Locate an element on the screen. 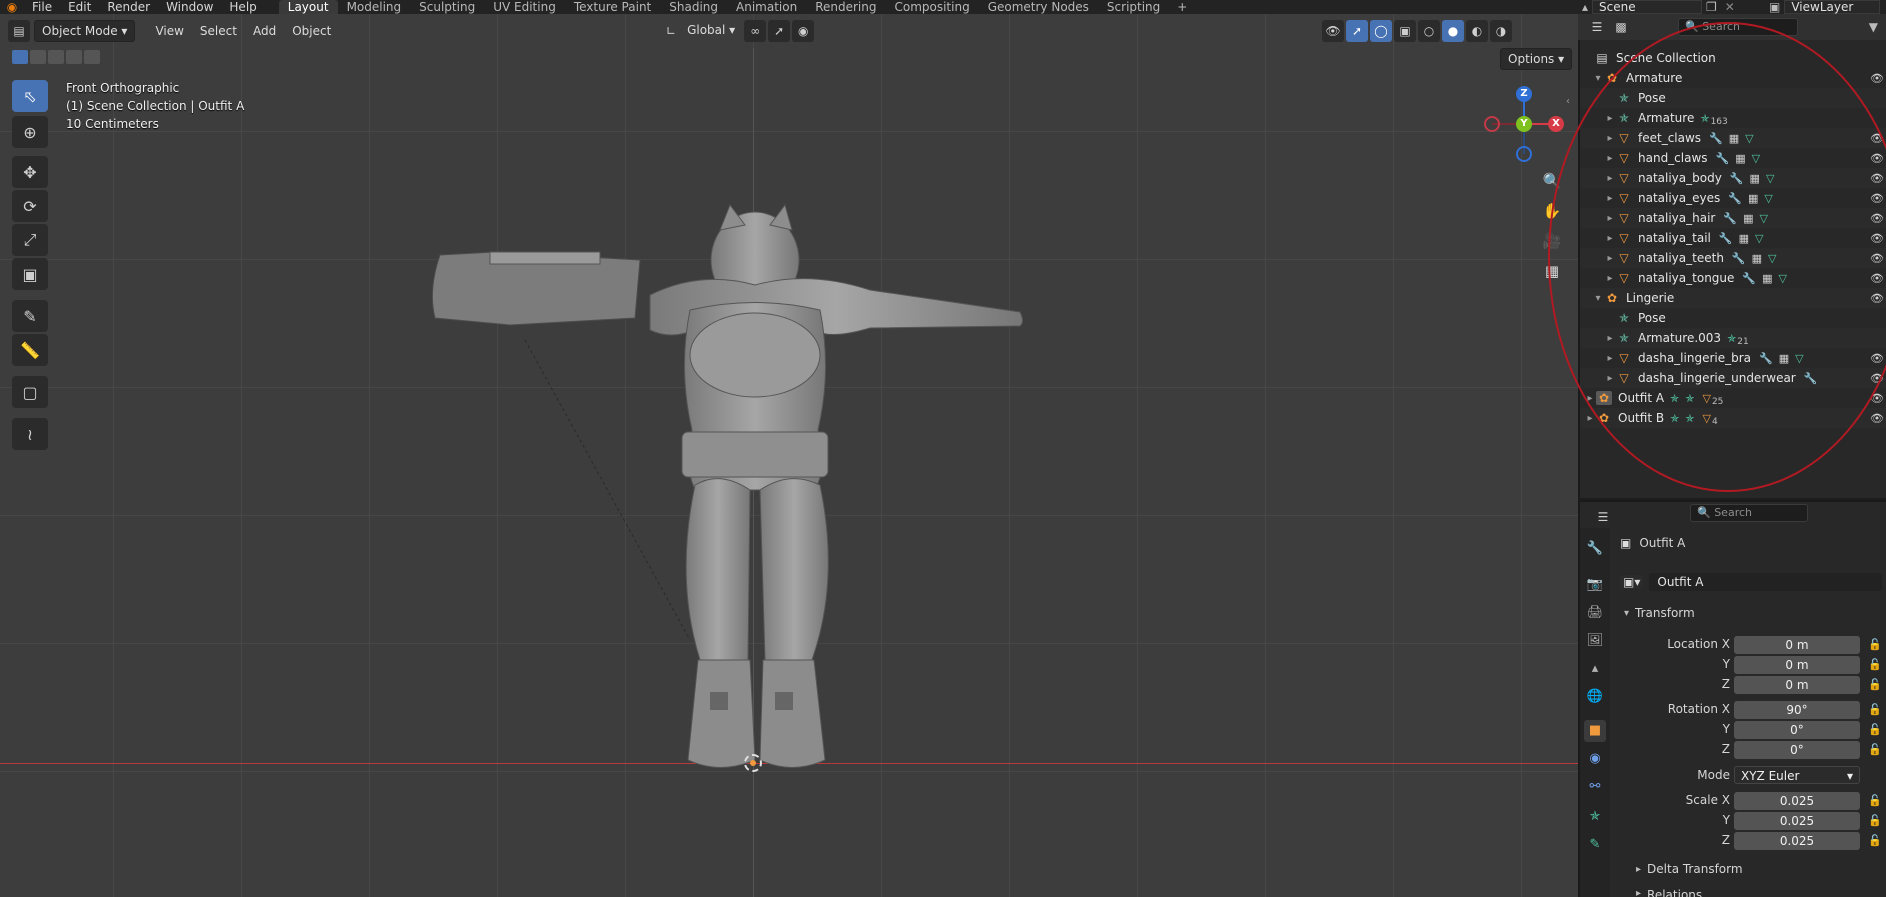 This screenshot has width=1886, height=897. annotate-tool-icon: ✎ is located at coordinates (30, 316).